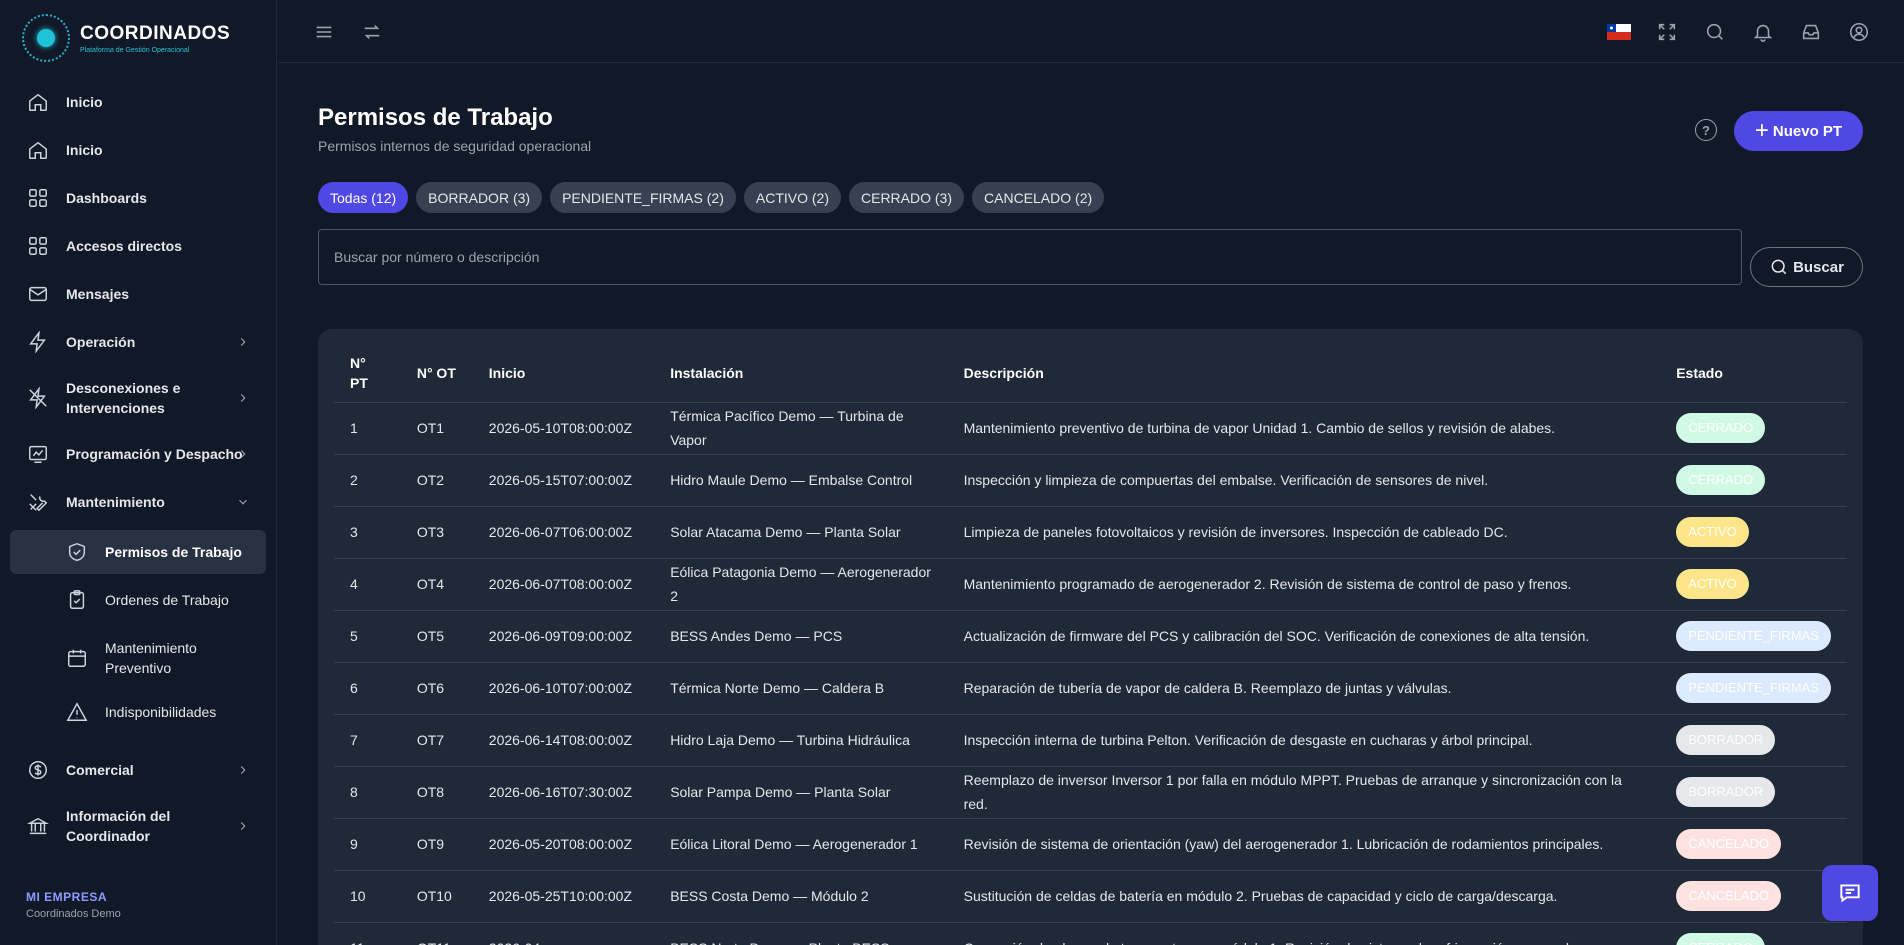 Image resolution: width=1904 pixels, height=945 pixels. Describe the element at coordinates (1859, 32) in the screenshot. I see `user-icon` at that location.